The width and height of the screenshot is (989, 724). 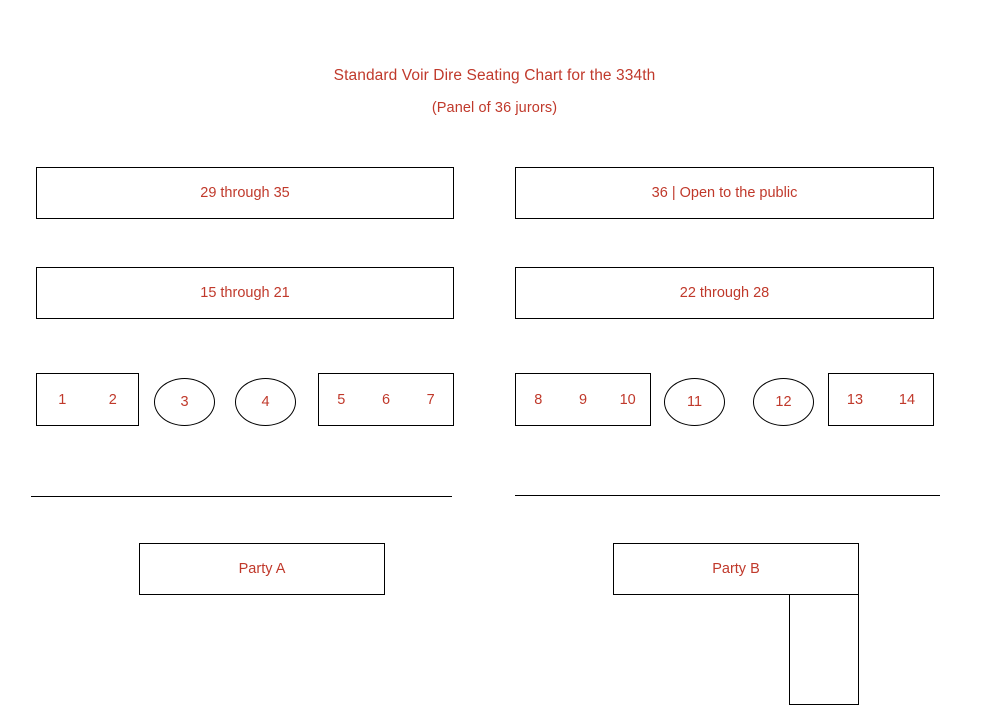 I want to click on seat-number: 10, so click(x=627, y=399).